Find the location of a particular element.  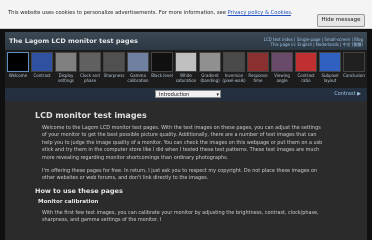

test-thumbnail: Sharpness is located at coordinates (114, 69).